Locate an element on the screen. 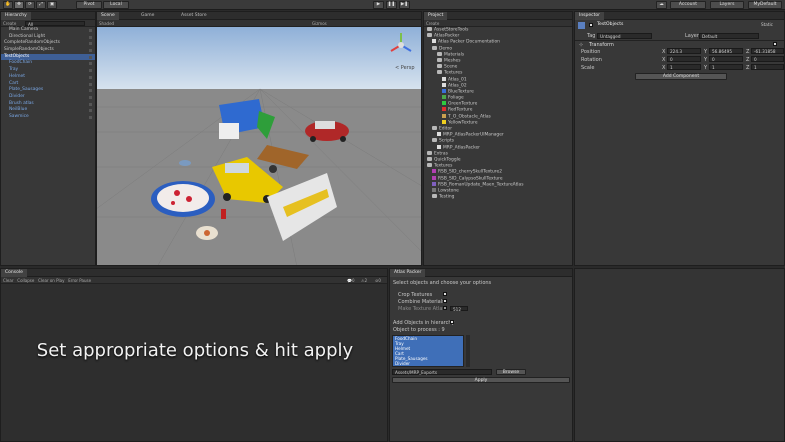 This screenshot has width=785, height=442. project-item-label: BlueTexture is located at coordinates (461, 92).